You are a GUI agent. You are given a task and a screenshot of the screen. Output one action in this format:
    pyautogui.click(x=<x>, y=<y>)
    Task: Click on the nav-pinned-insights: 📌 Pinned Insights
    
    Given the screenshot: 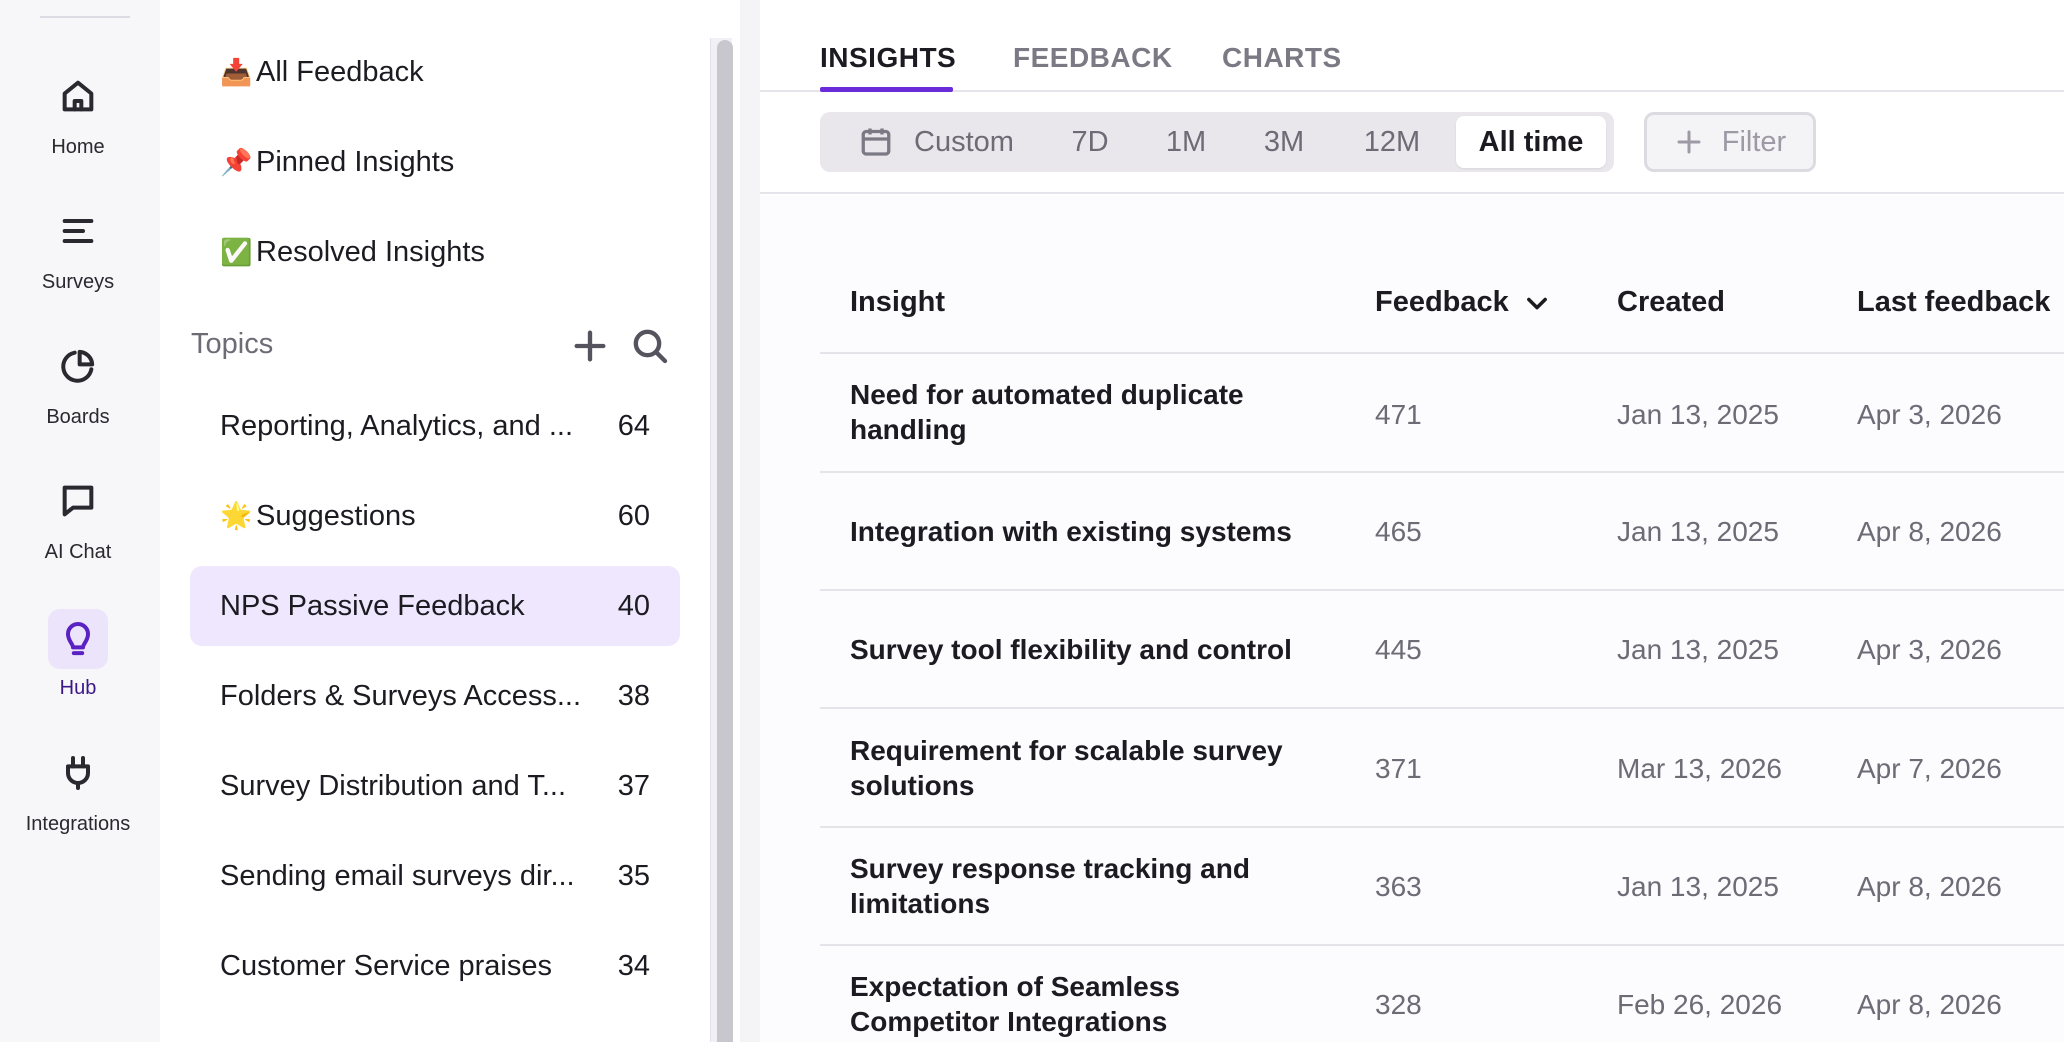 What is the action you would take?
    pyautogui.click(x=337, y=162)
    